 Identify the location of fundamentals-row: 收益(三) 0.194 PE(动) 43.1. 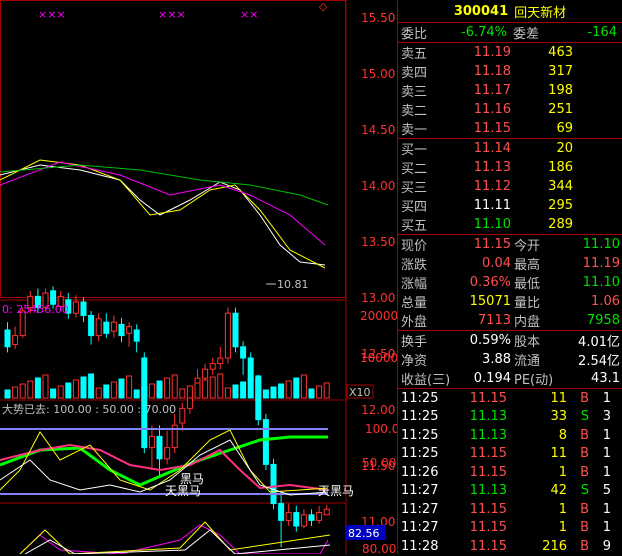
(510, 378).